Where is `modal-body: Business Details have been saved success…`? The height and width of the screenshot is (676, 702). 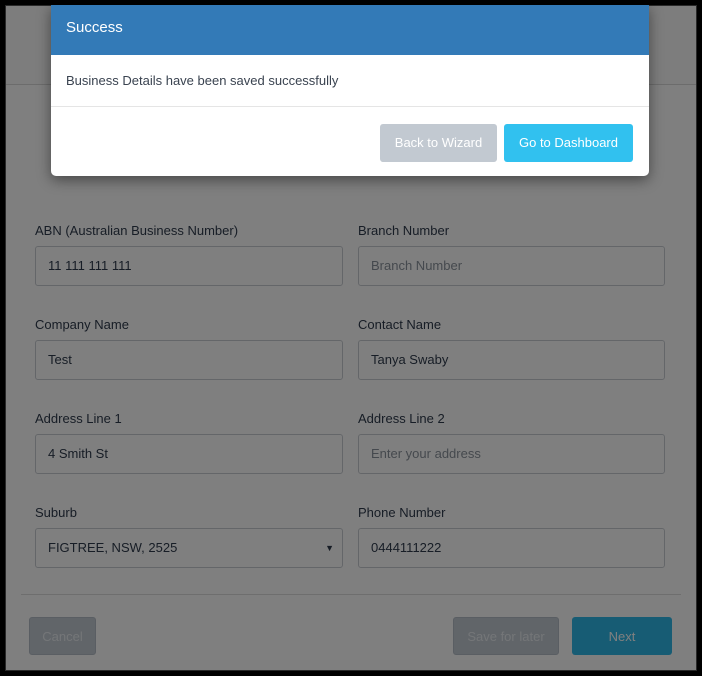
modal-body: Business Details have been saved success… is located at coordinates (350, 81).